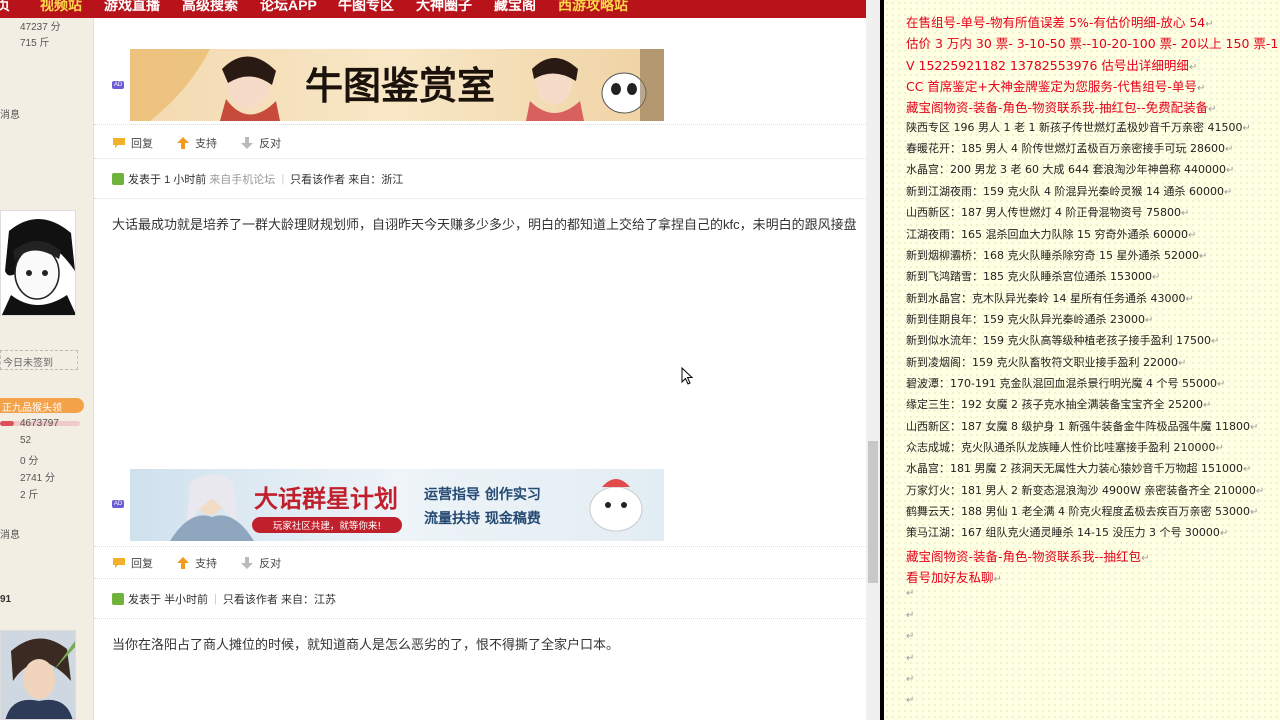 This screenshot has height=720, width=1280. Describe the element at coordinates (288, 7) in the screenshot. I see `nav-item-app: 论坛APP` at that location.